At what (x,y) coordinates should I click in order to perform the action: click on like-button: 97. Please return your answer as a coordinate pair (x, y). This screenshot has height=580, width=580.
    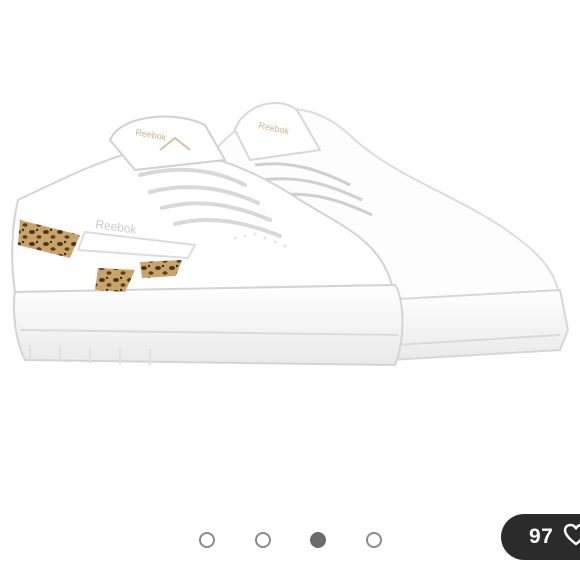
    Looking at the image, I should click on (540, 537).